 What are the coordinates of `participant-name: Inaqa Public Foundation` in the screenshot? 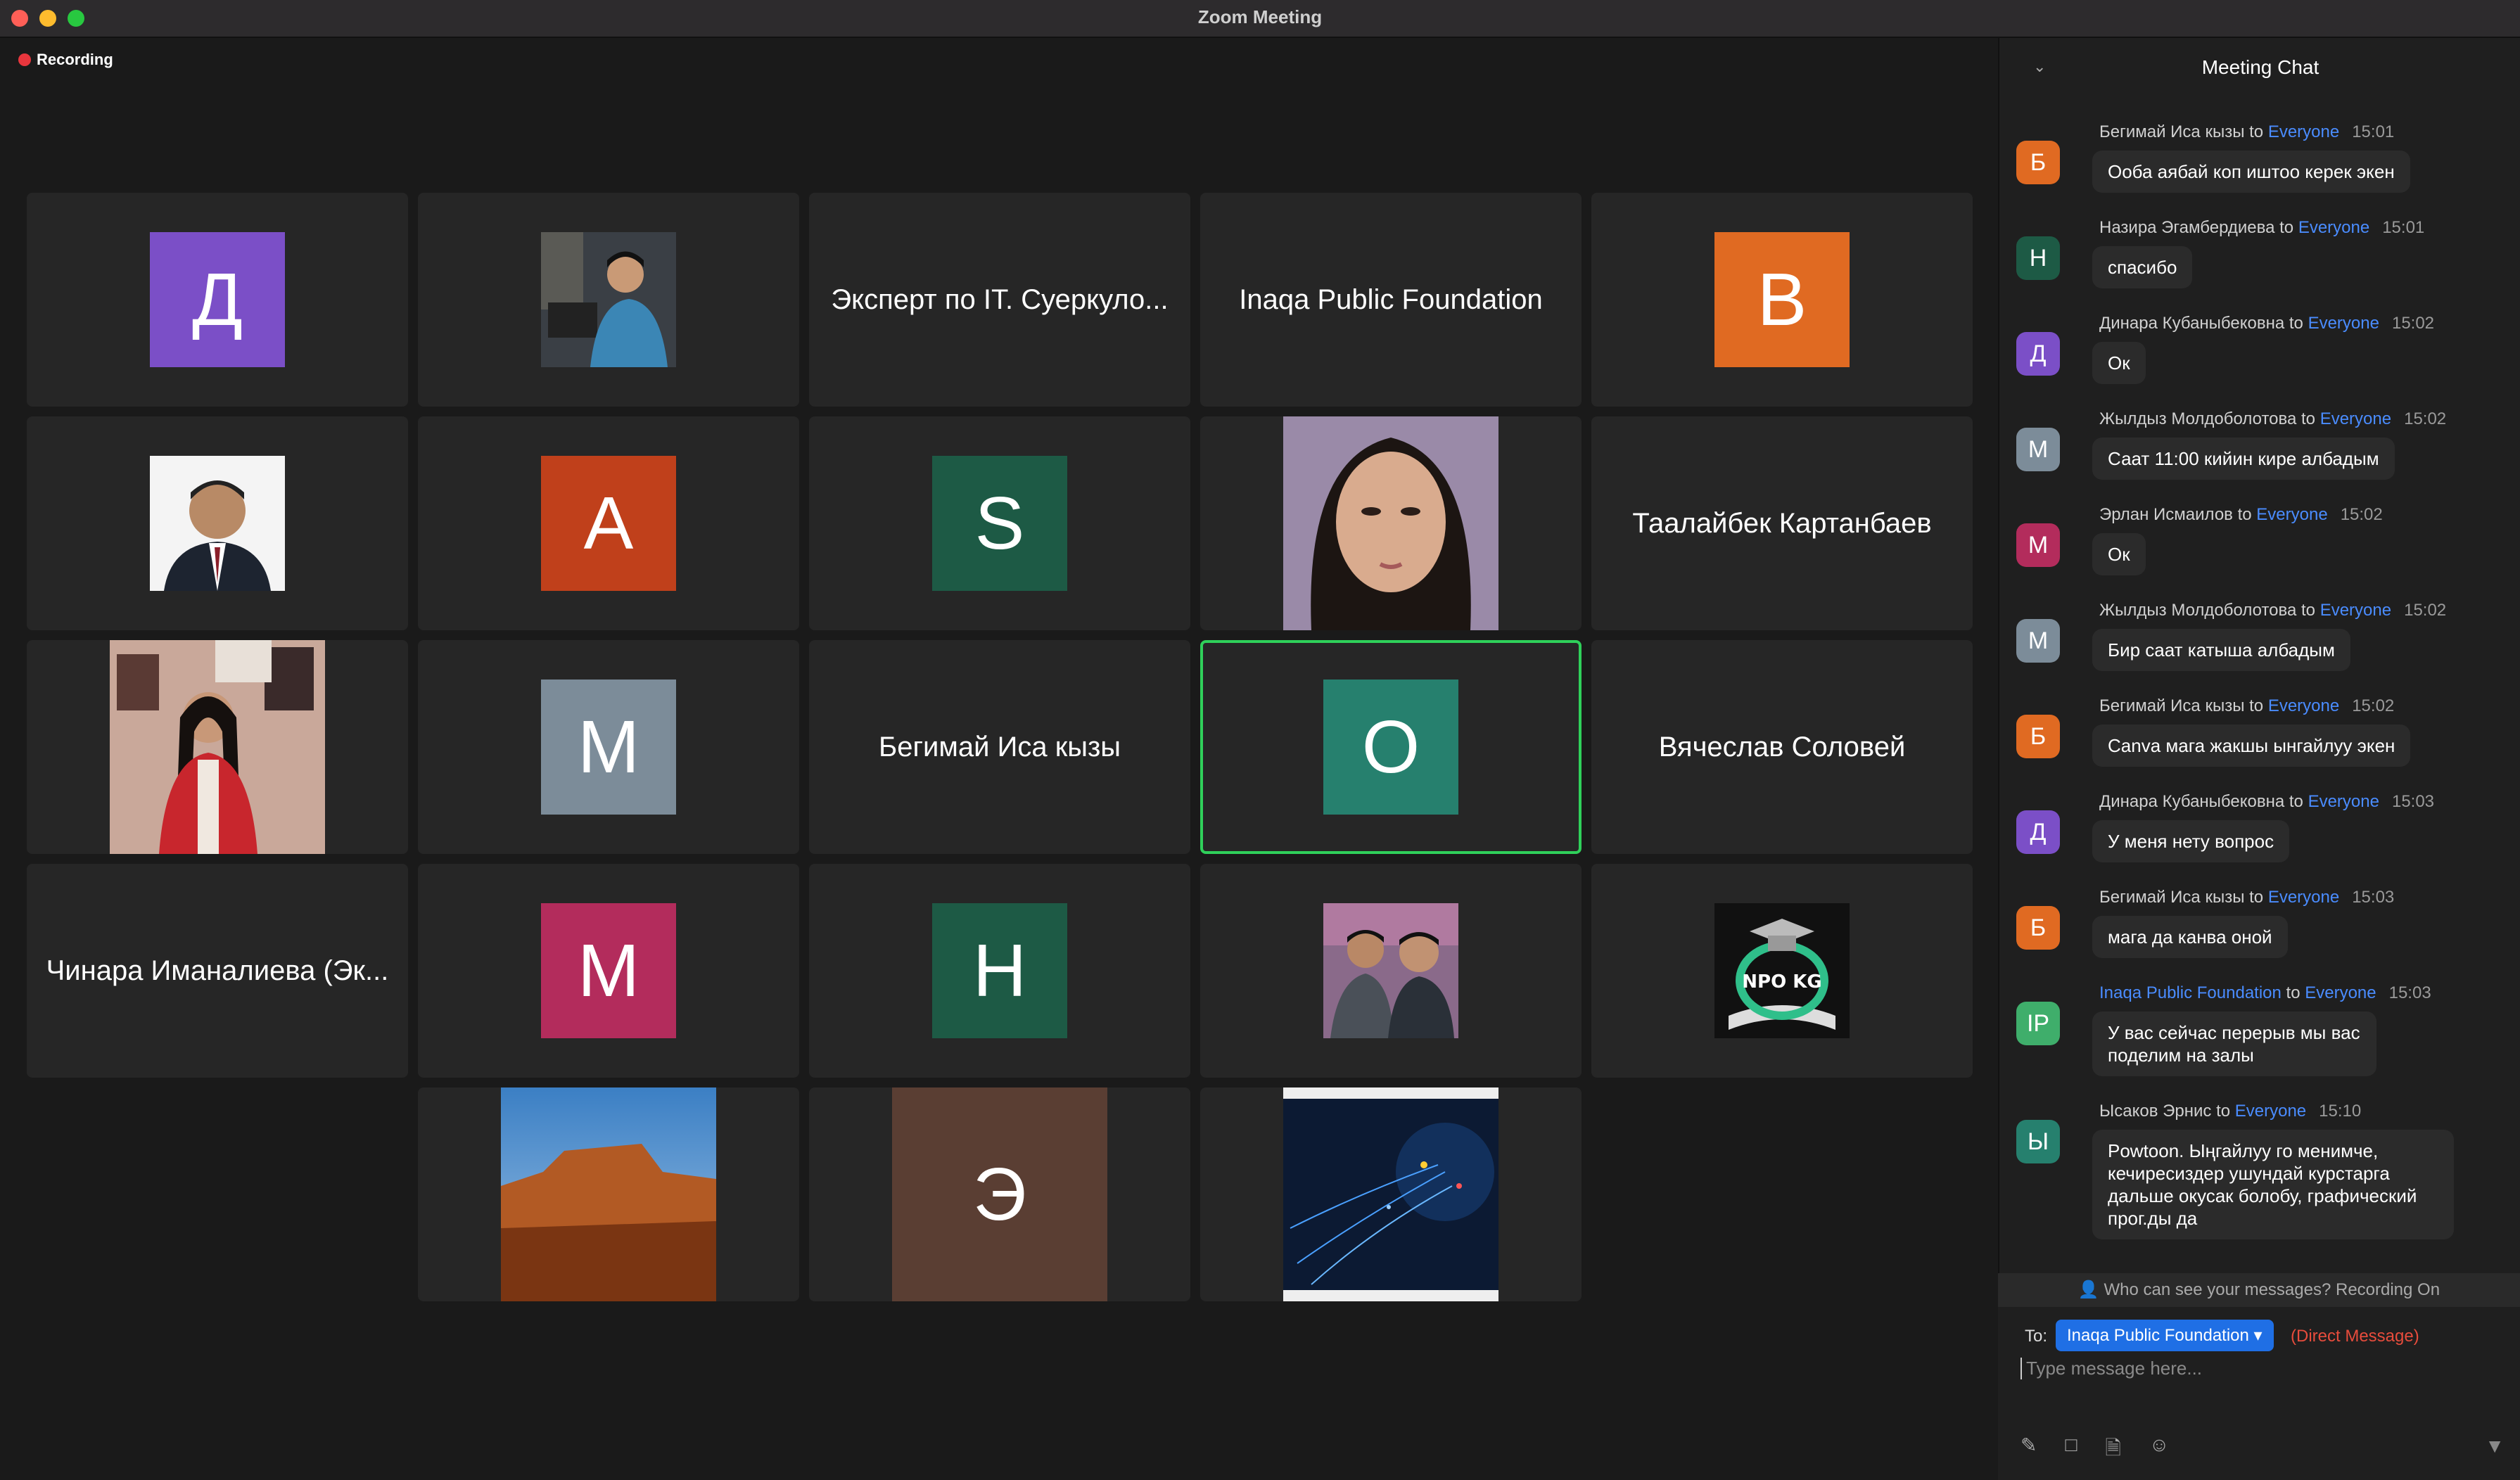 It's located at (1391, 299).